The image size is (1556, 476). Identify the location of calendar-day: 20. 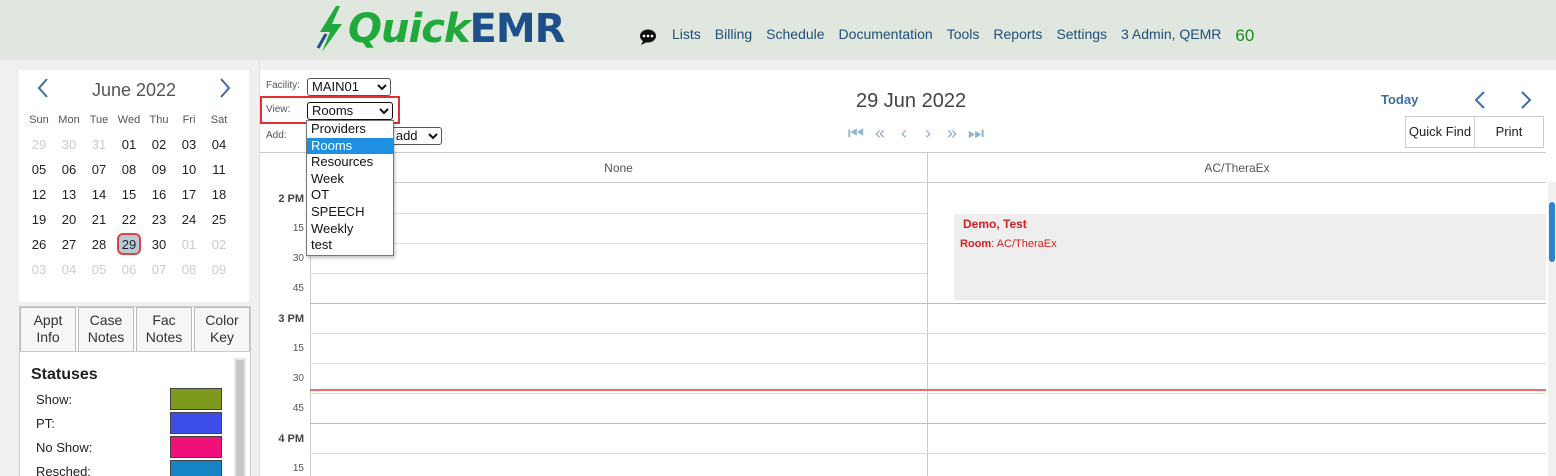
(69, 219).